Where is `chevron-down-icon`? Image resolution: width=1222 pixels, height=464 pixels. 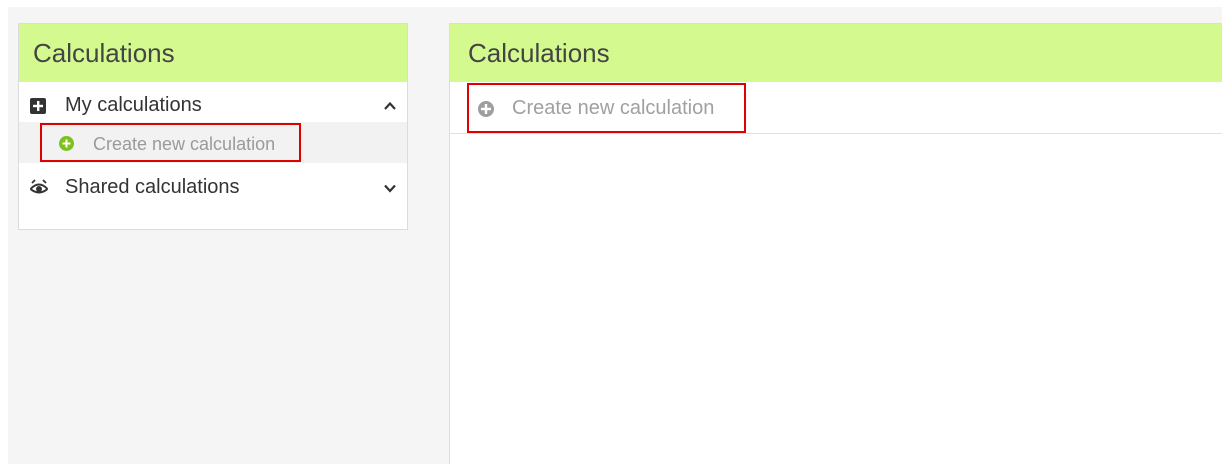 chevron-down-icon is located at coordinates (390, 185).